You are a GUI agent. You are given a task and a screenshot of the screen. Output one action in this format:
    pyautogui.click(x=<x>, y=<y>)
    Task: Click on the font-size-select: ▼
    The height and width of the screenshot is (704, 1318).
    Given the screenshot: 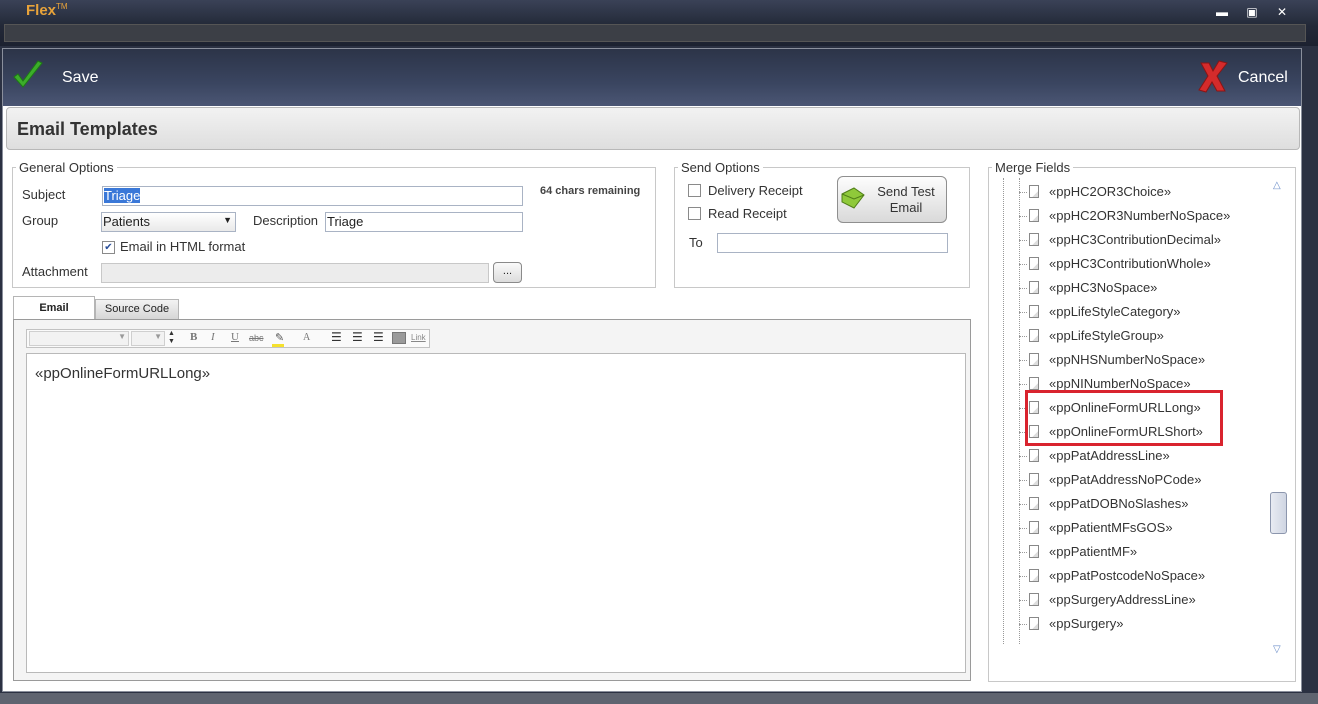 What is the action you would take?
    pyautogui.click(x=148, y=338)
    